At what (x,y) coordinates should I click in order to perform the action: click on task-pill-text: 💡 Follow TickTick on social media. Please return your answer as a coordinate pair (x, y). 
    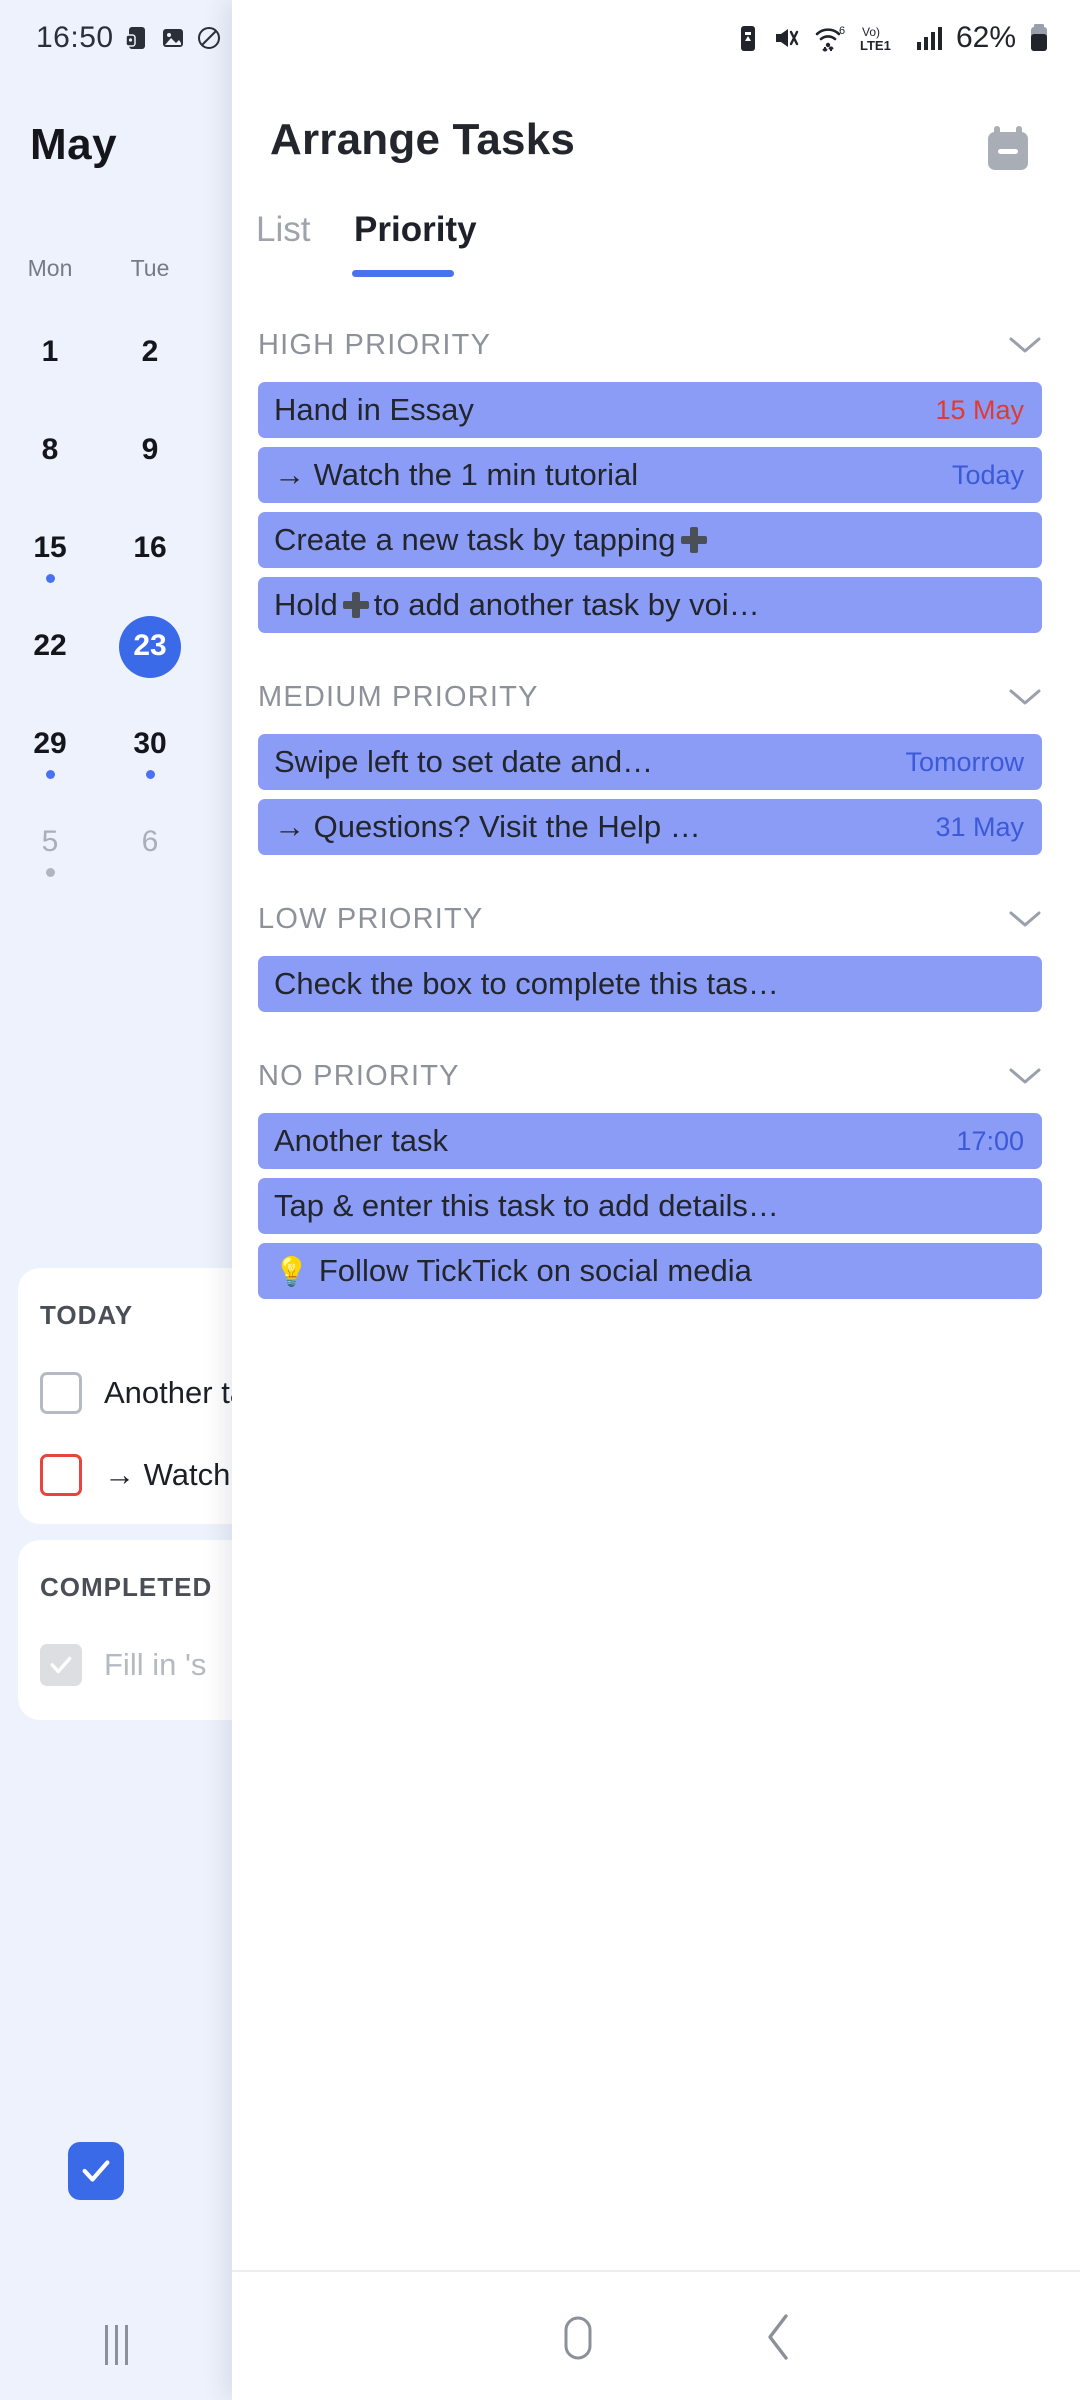
    Looking at the image, I should click on (649, 1271).